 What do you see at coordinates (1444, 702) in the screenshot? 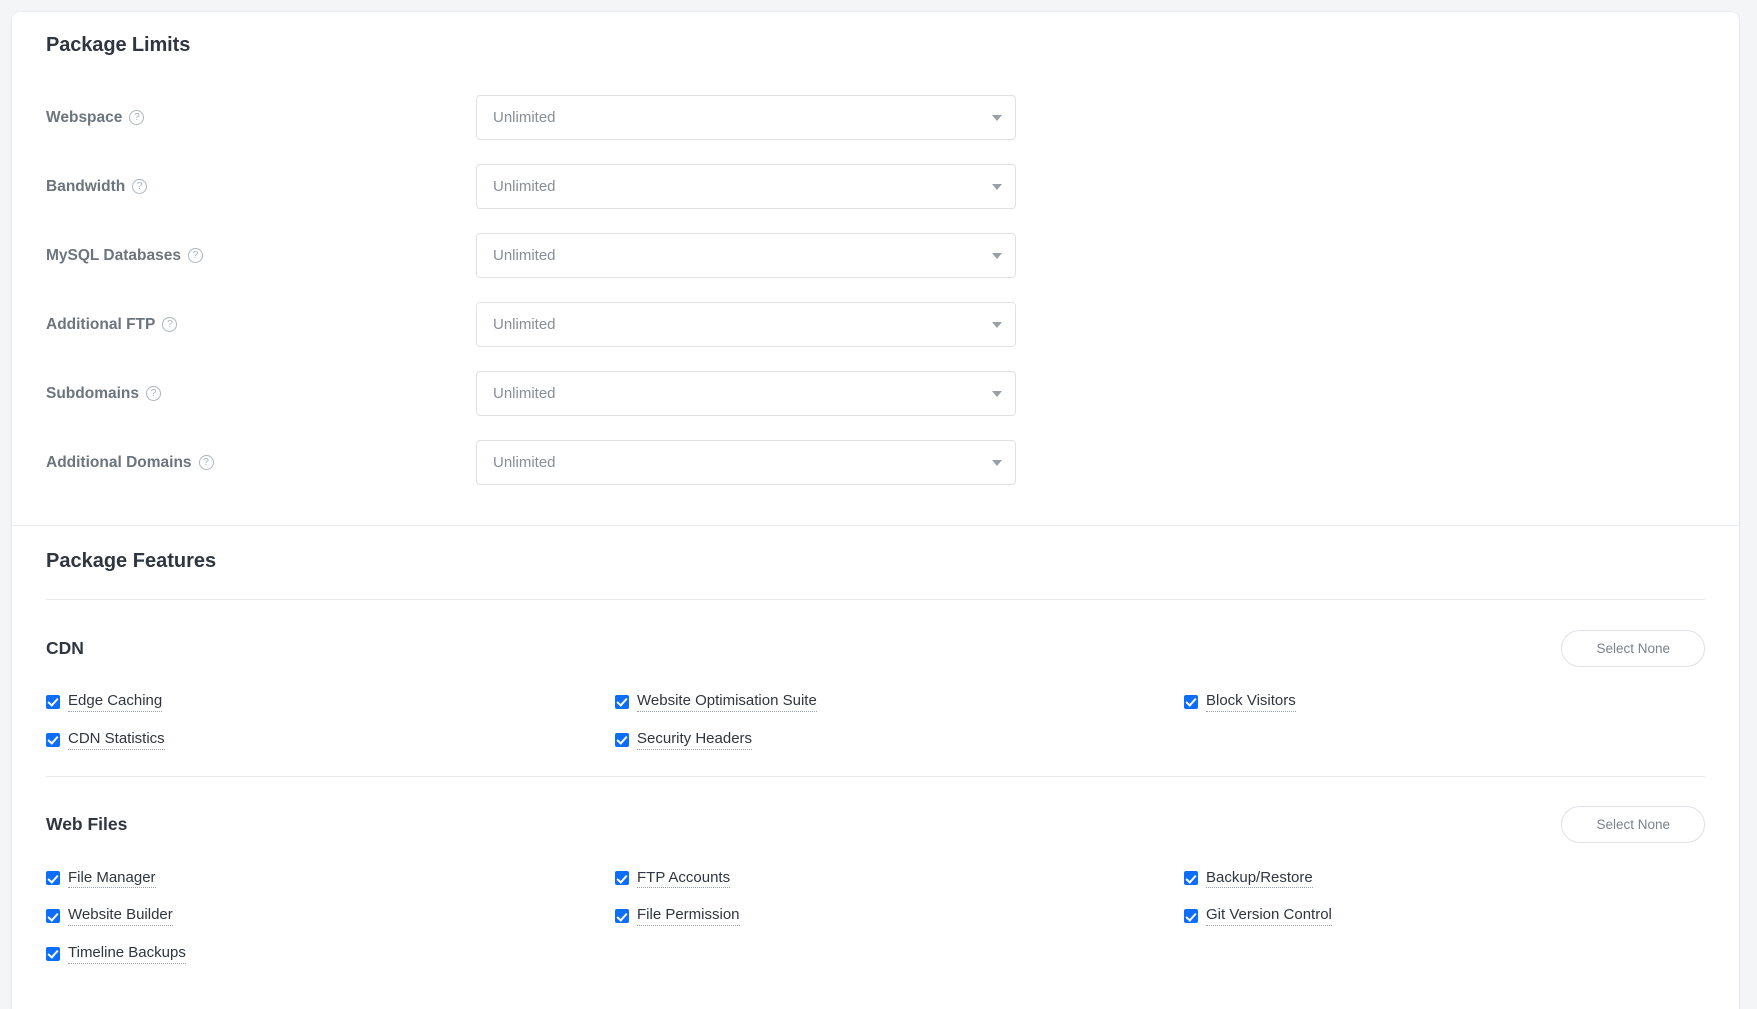
I see `feature-checkbox-item: Block Visitors` at bounding box center [1444, 702].